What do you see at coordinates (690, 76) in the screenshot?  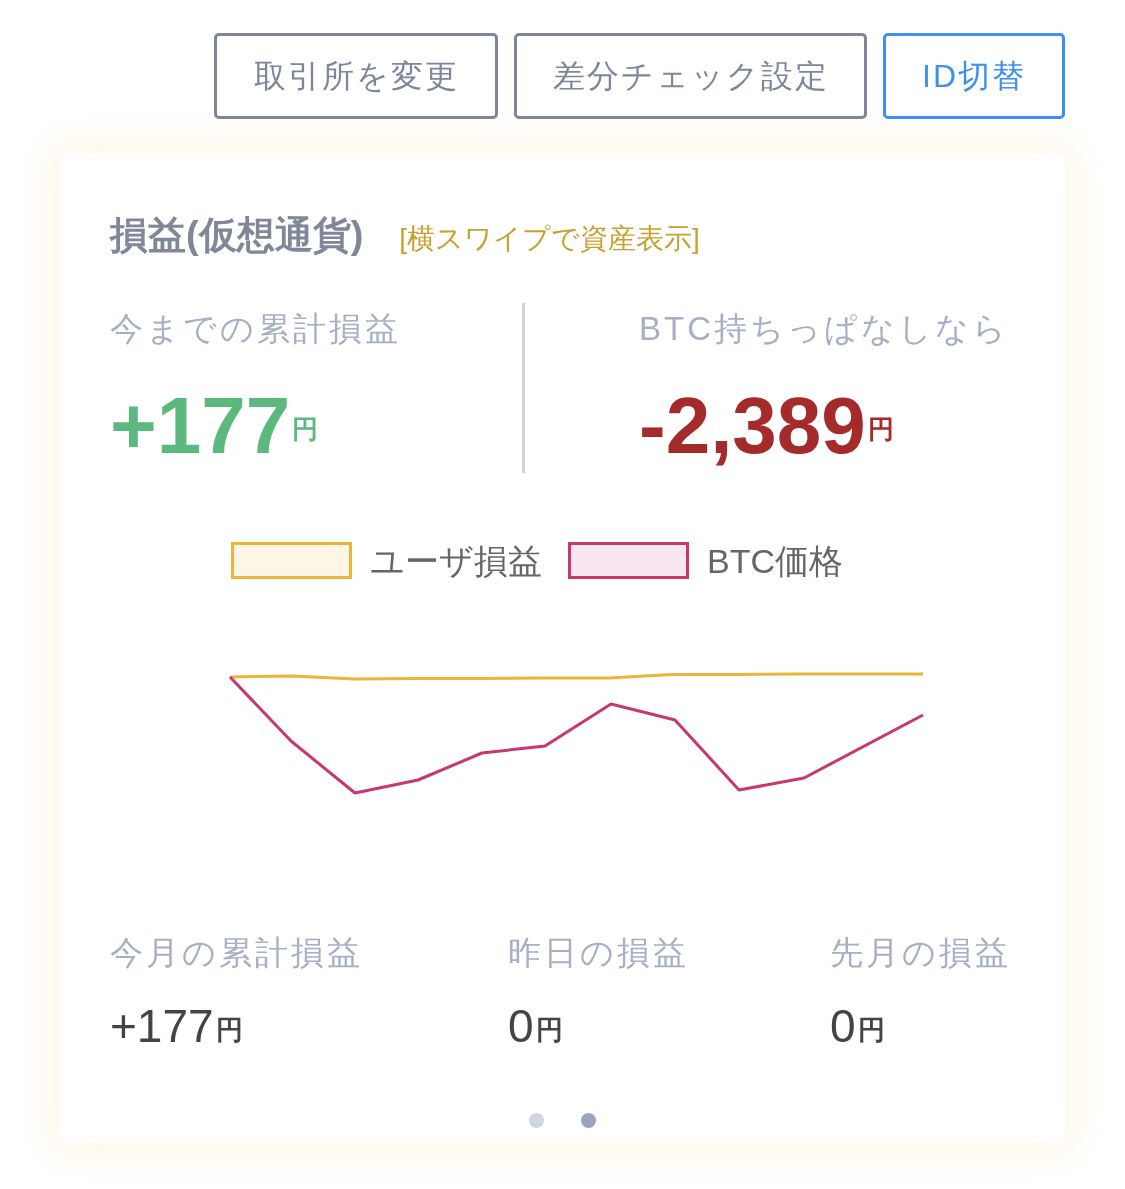 I see `action-button: 差分チェック設定` at bounding box center [690, 76].